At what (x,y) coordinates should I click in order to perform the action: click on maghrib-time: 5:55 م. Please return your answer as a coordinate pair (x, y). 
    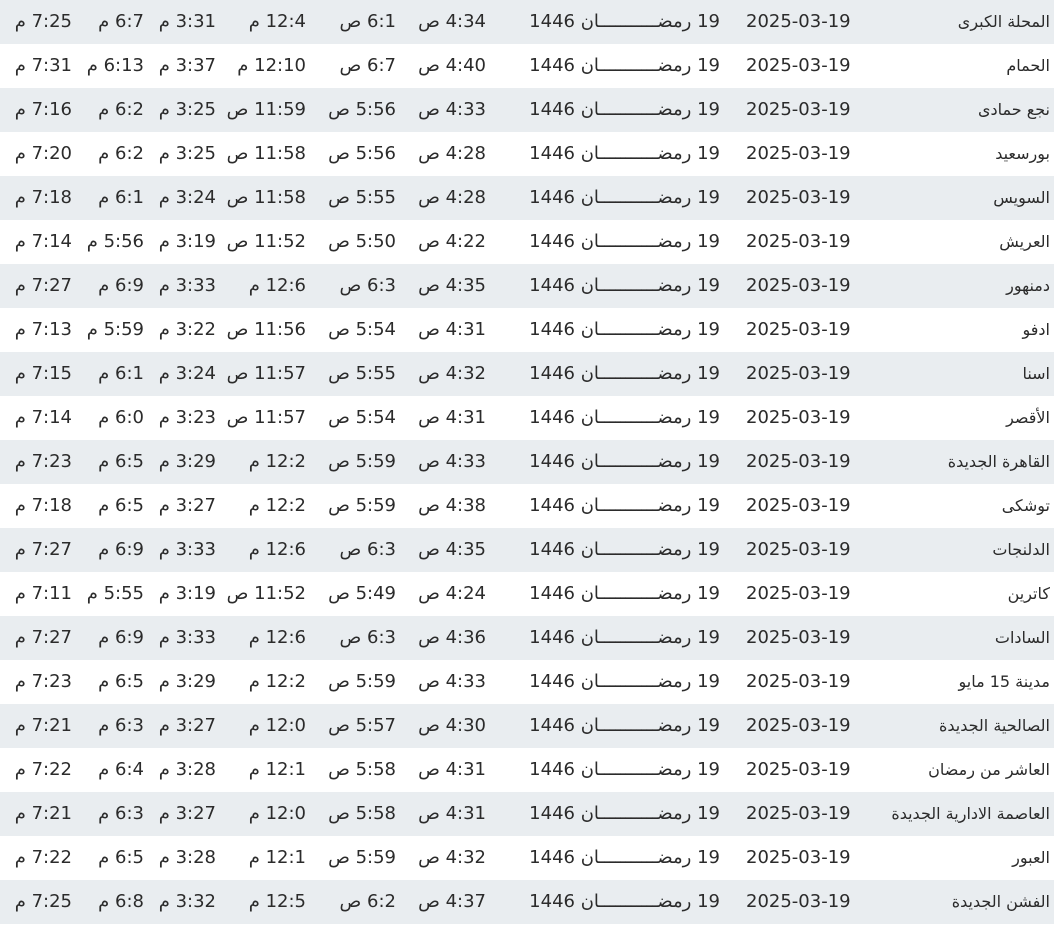
    Looking at the image, I should click on (115, 593).